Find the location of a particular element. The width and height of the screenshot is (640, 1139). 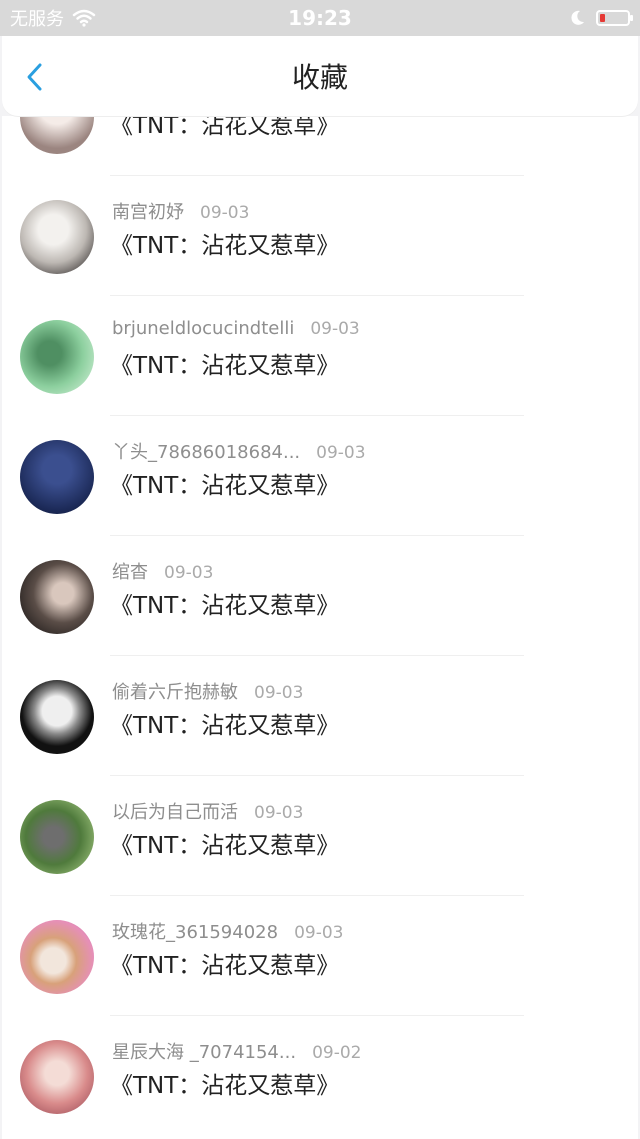

item-author: 南宫初妤 is located at coordinates (148, 212).